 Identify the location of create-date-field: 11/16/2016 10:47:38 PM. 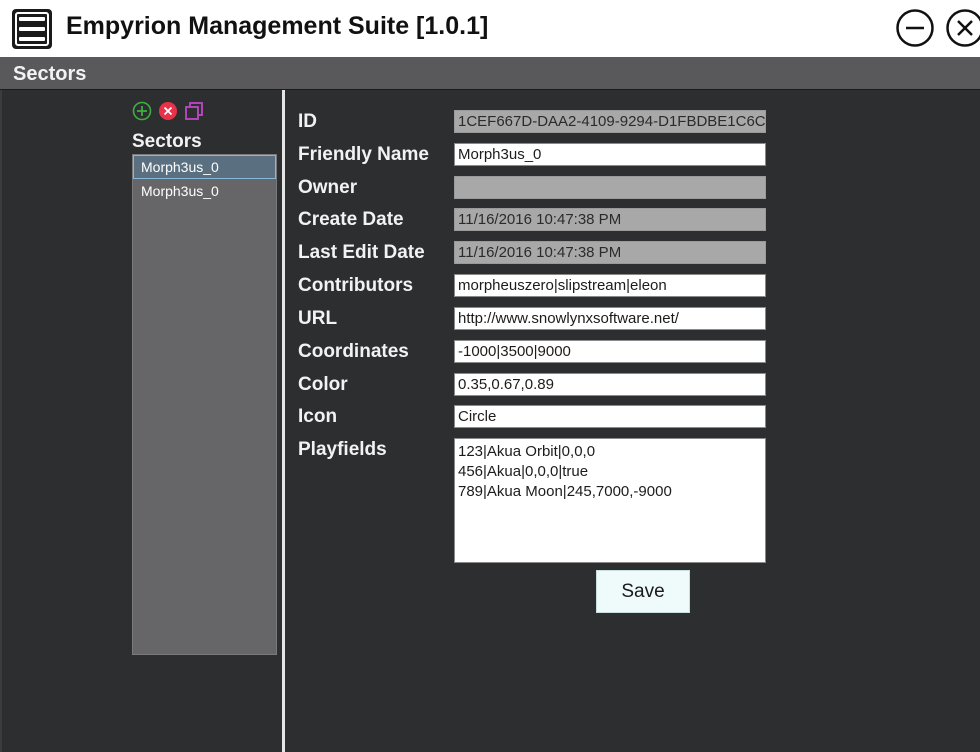
(610, 219).